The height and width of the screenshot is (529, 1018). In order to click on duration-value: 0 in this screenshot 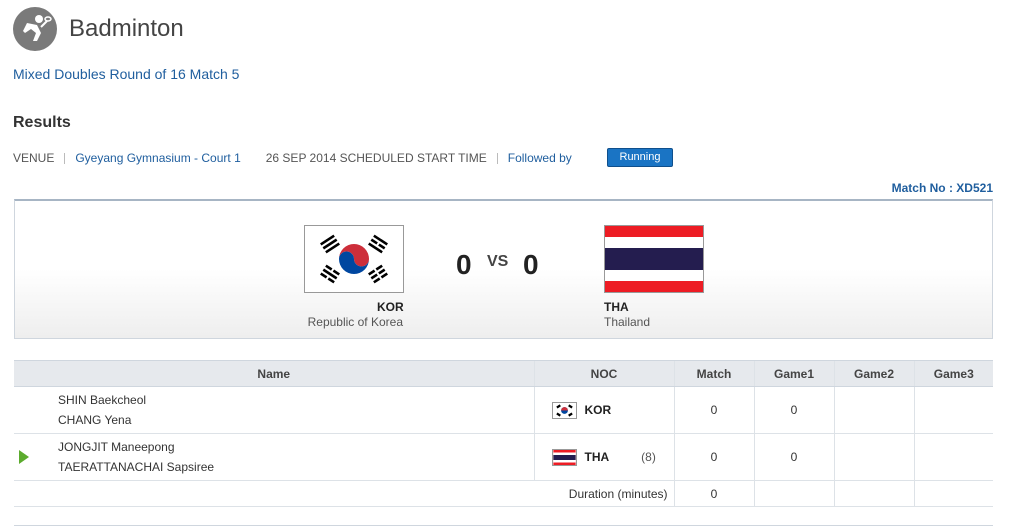, I will do `click(713, 493)`.